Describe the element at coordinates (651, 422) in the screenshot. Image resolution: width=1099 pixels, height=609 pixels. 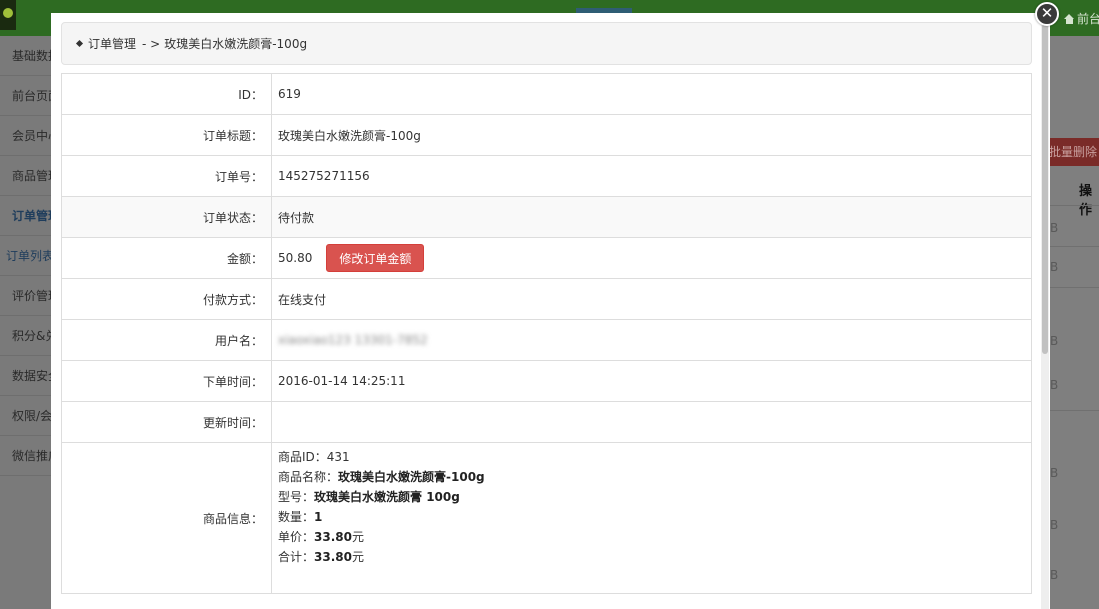
I see `updated-time-value` at that location.